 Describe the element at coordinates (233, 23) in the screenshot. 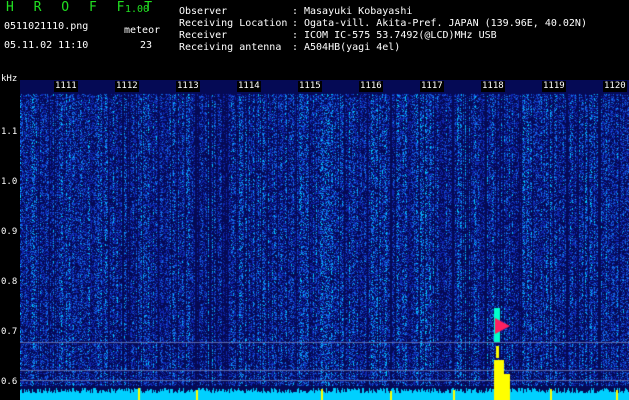

I see `location-label: Receiving Location` at that location.